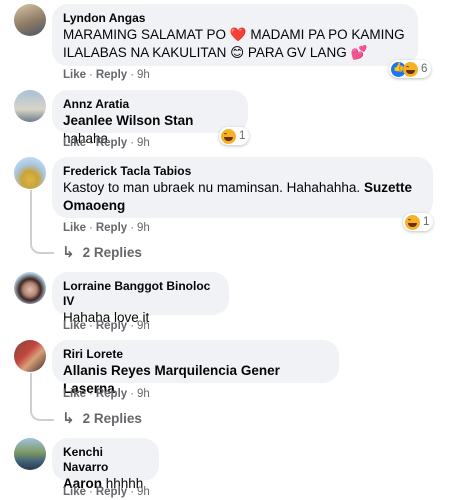  I want to click on comment-author: Riri Lorete, so click(195, 354).